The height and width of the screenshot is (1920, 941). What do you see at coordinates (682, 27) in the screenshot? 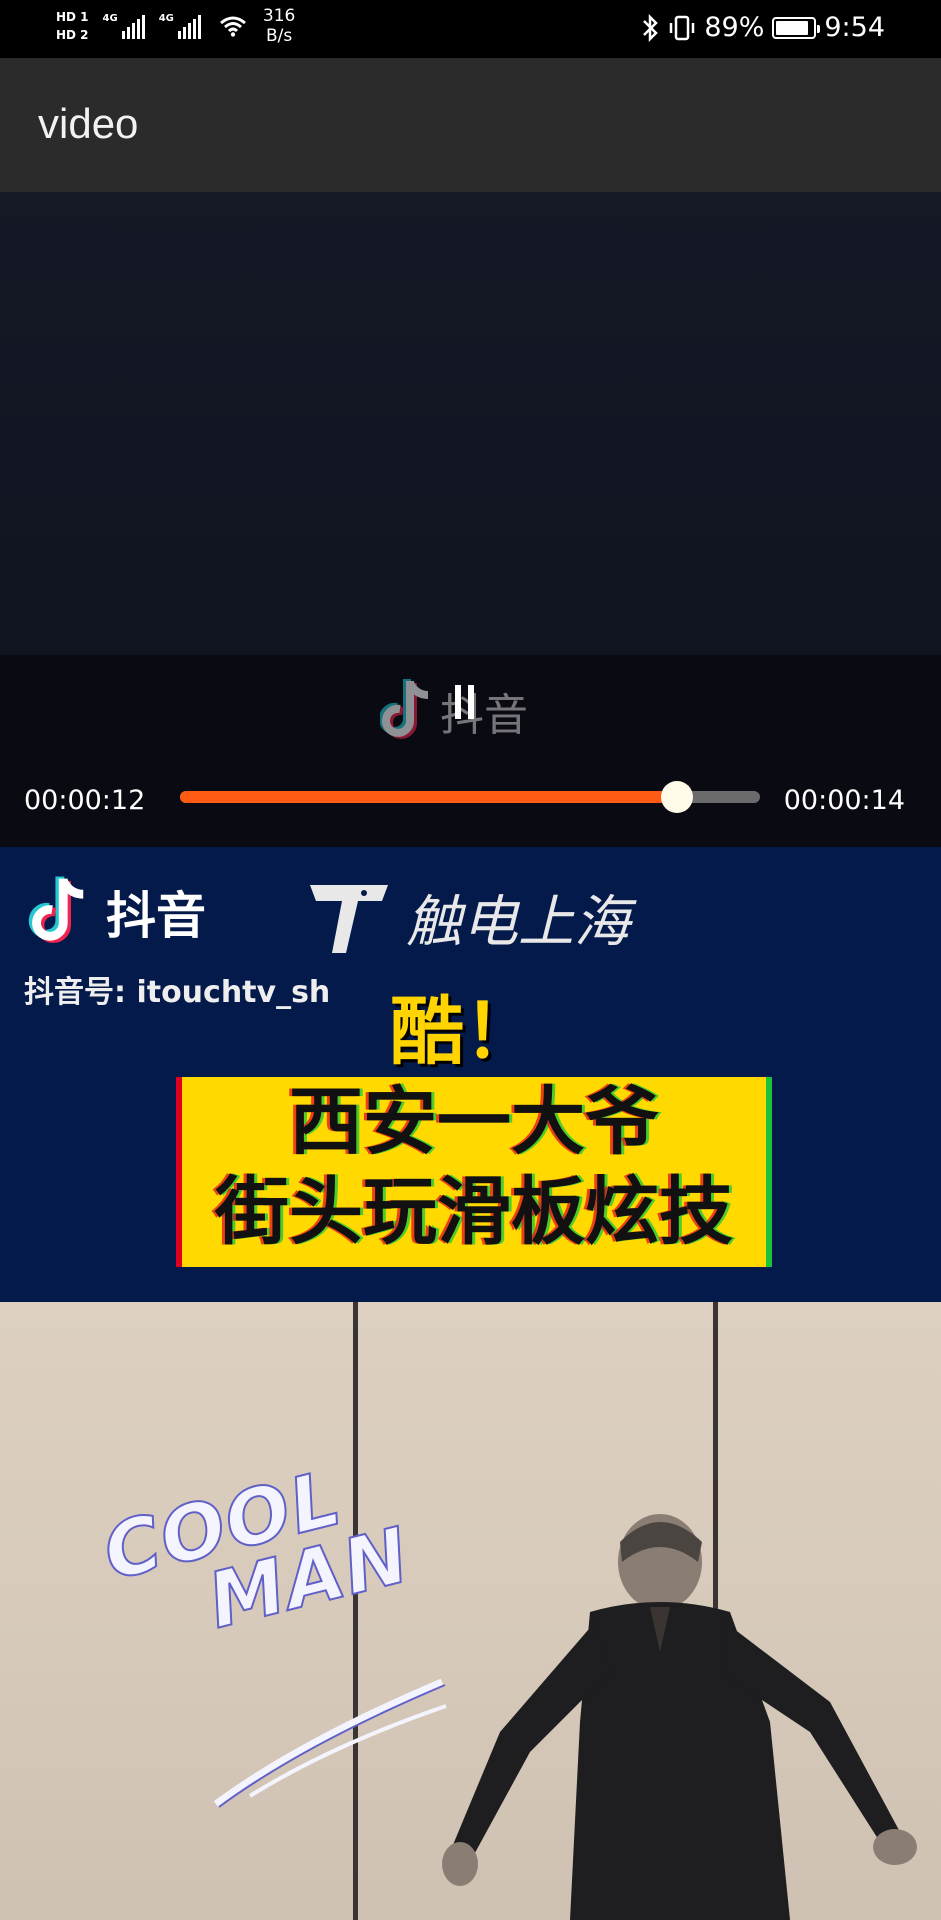
I see `vibrate-icon` at bounding box center [682, 27].